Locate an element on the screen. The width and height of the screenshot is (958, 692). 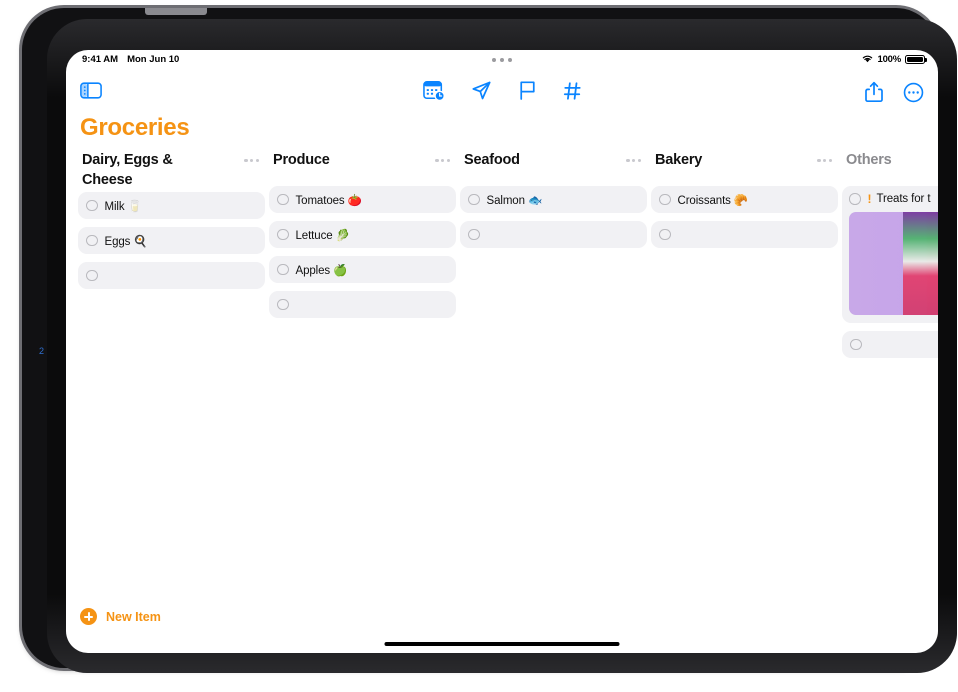
list-item-row: Tomatoes 🍅 is located at coordinates (362, 200).